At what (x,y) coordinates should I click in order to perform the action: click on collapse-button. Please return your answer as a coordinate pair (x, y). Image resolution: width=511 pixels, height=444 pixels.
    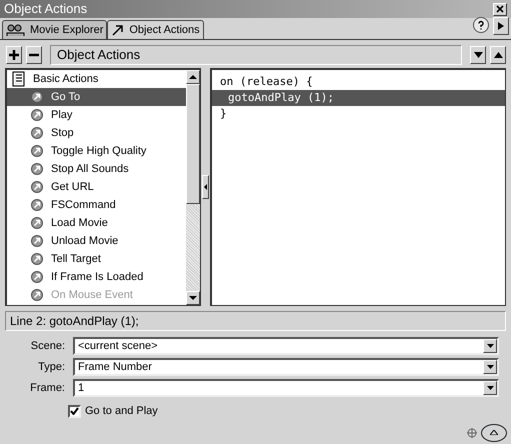
    Looking at the image, I should click on (494, 433).